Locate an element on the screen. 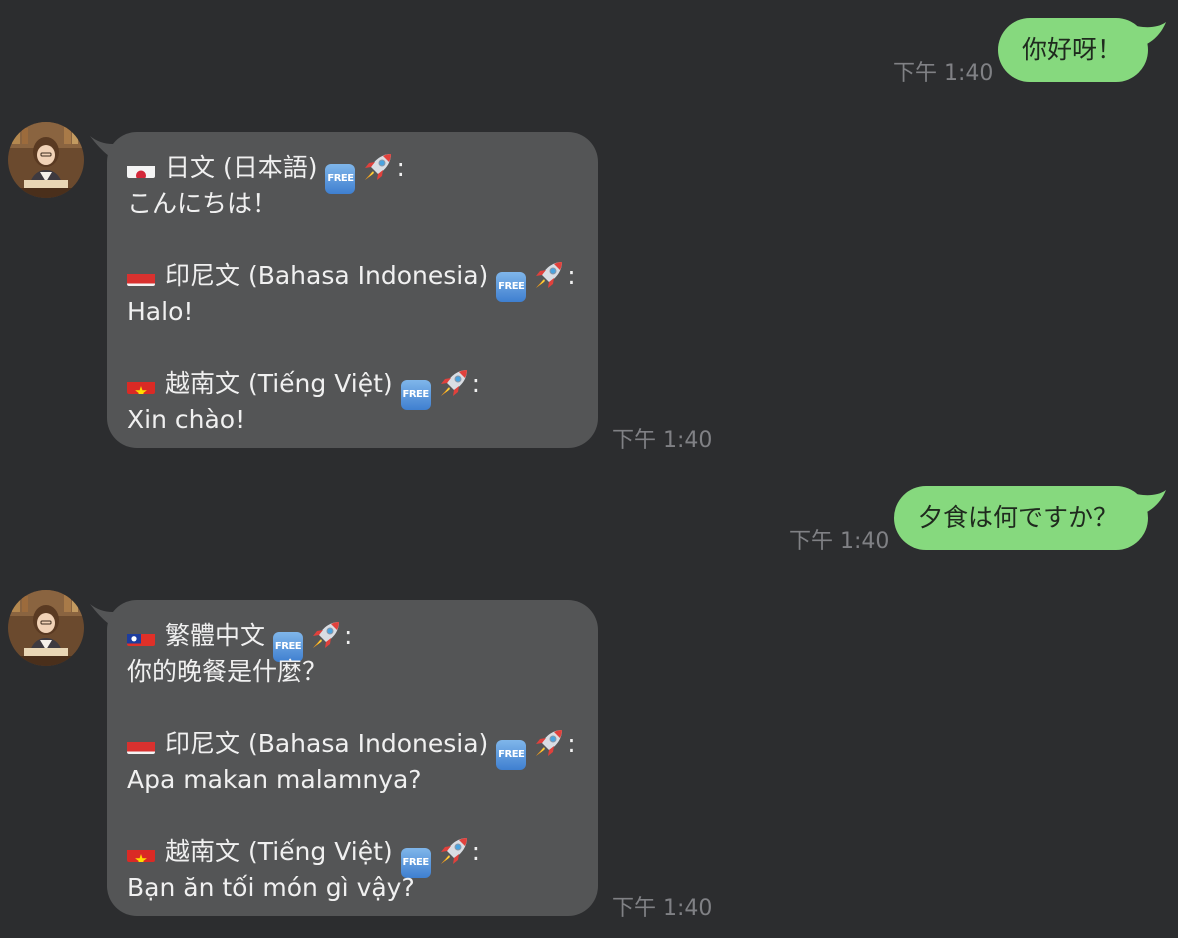 The width and height of the screenshot is (1178, 938). language-label: 日文 (日本語) is located at coordinates (241, 167).